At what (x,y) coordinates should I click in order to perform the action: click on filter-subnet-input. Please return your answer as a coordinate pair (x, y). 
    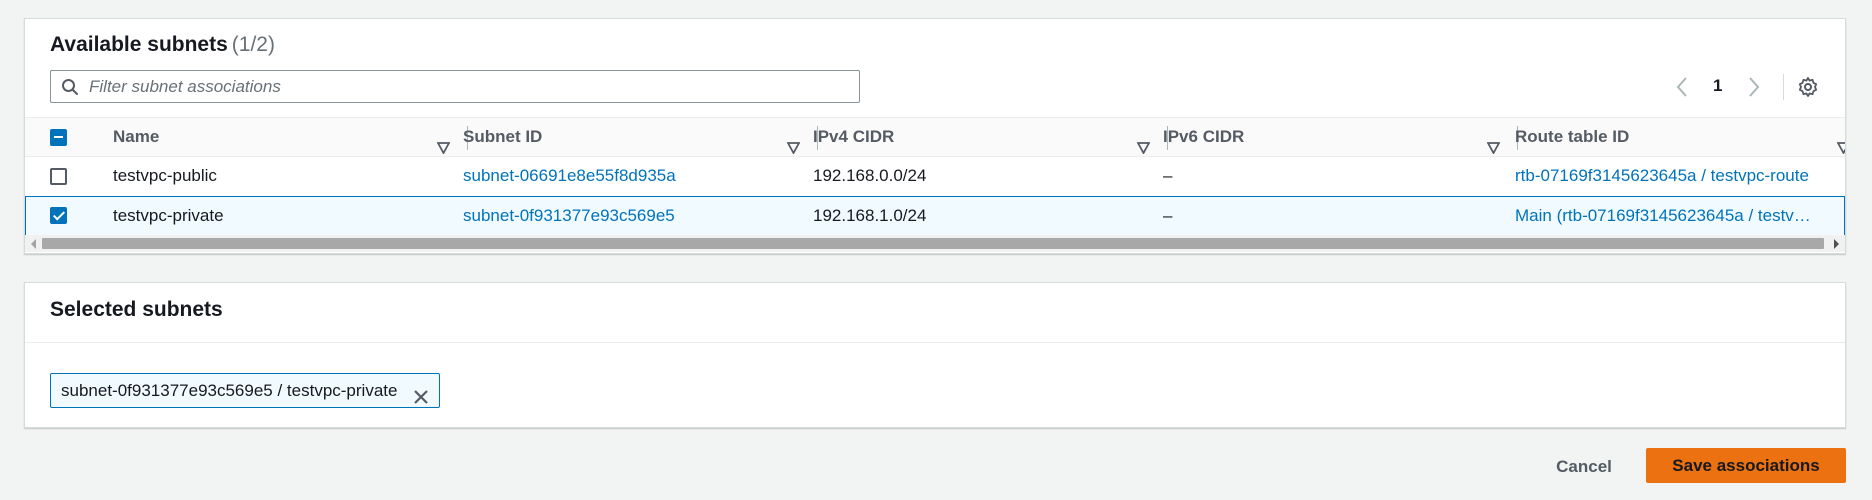
    Looking at the image, I should click on (469, 86).